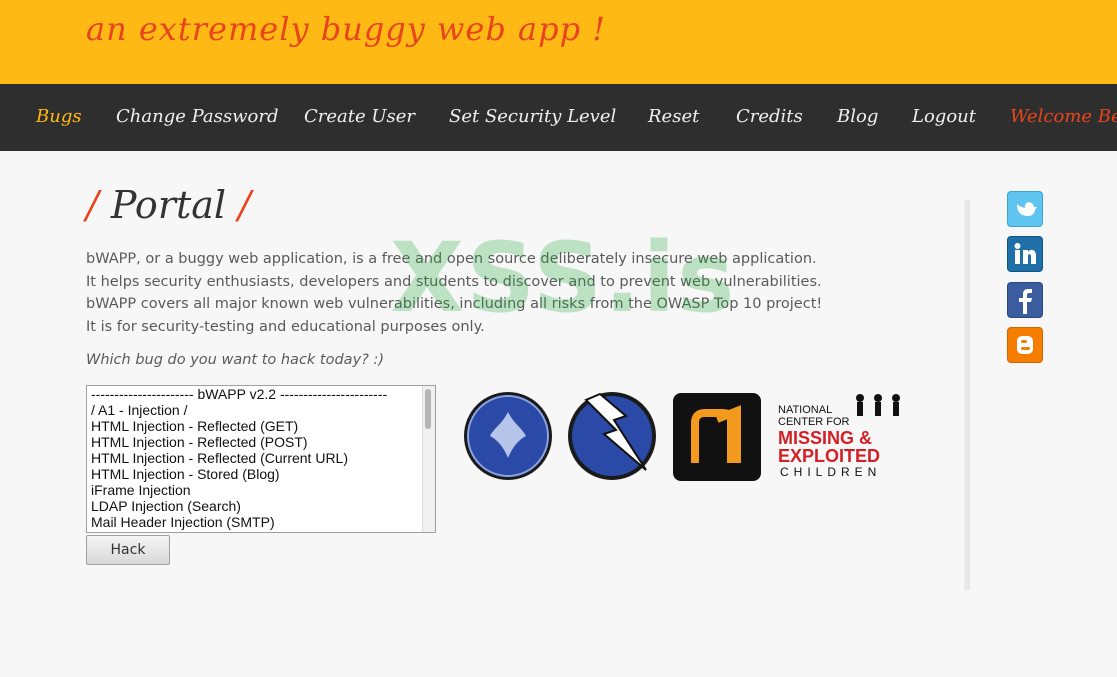 This screenshot has height=677, width=1117. What do you see at coordinates (1025, 345) in the screenshot?
I see `blogger-icon` at bounding box center [1025, 345].